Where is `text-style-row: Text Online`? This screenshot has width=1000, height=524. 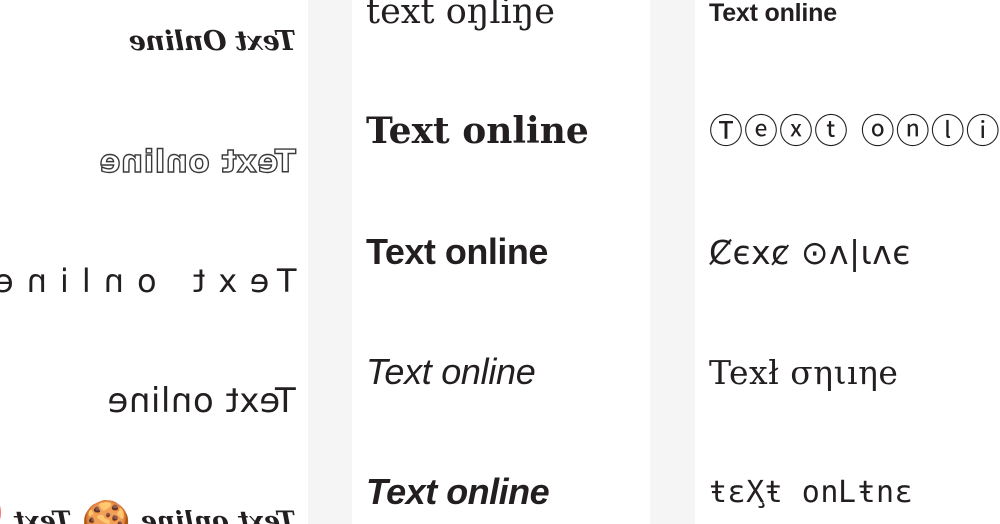
text-style-row: Text Online is located at coordinates (154, 51).